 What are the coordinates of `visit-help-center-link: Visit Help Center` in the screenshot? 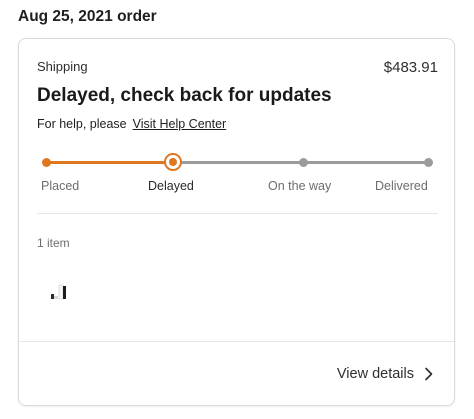 It's located at (180, 124).